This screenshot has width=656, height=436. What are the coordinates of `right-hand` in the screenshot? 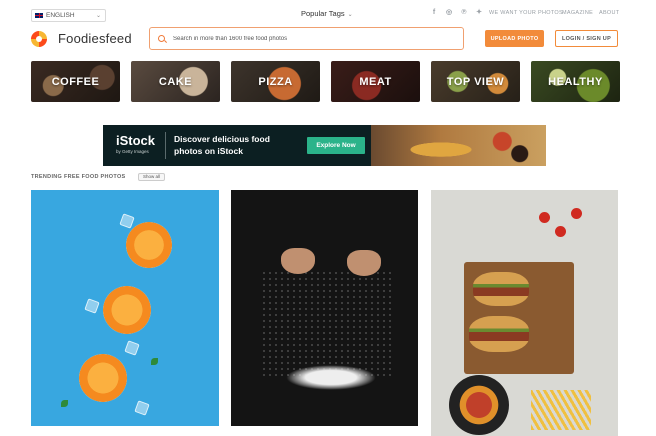 It's located at (364, 263).